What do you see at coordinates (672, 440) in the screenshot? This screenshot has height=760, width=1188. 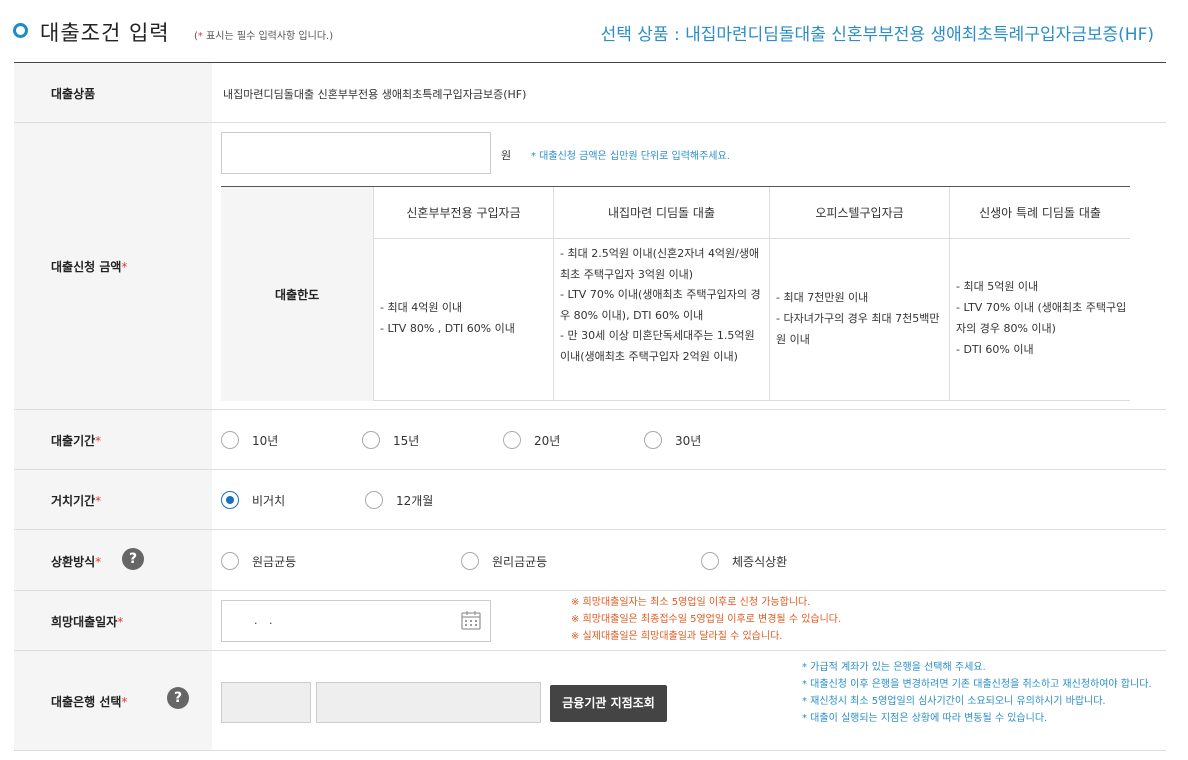 I see `period-option-30: 30년` at bounding box center [672, 440].